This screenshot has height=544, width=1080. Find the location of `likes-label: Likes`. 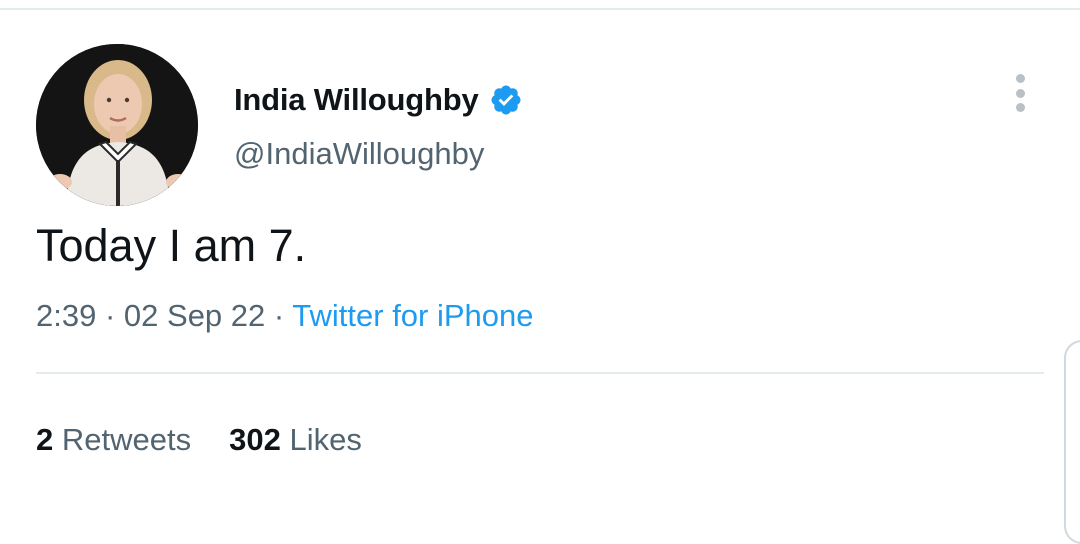

likes-label: Likes is located at coordinates (325, 439).